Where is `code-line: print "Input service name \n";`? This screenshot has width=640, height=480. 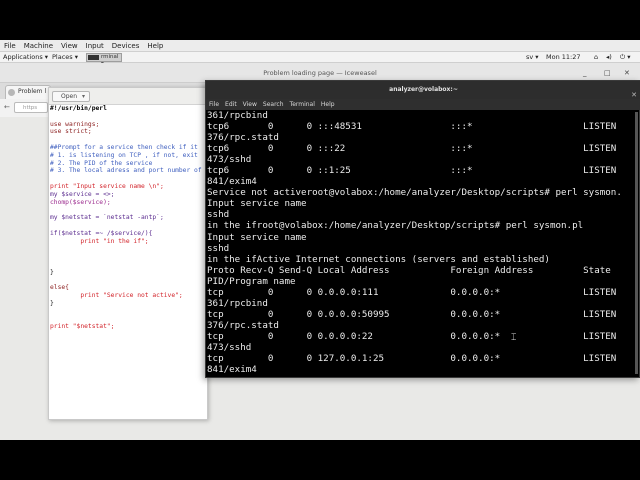
code-line: print "Input service name \n"; is located at coordinates (107, 186).